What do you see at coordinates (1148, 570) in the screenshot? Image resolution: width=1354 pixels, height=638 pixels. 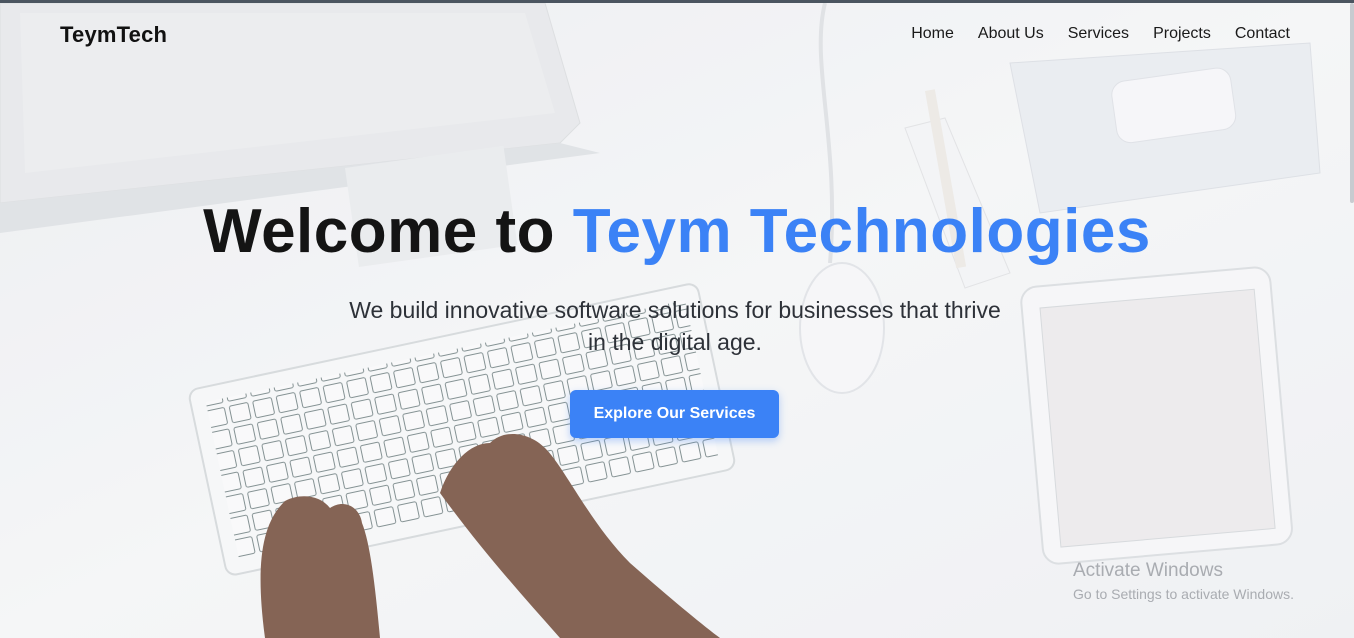 I see `activate-windows-title: Activate Windows` at bounding box center [1148, 570].